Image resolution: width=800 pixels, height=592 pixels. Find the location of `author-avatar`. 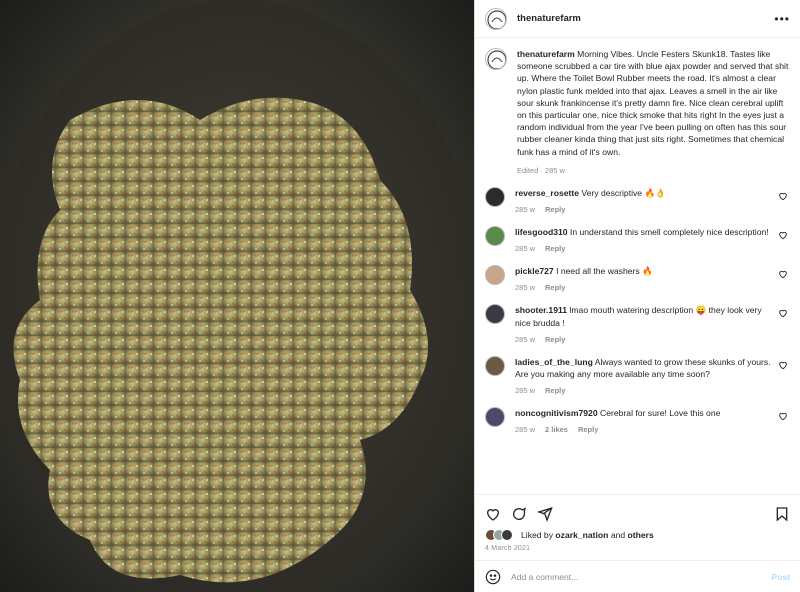

author-avatar is located at coordinates (496, 18).